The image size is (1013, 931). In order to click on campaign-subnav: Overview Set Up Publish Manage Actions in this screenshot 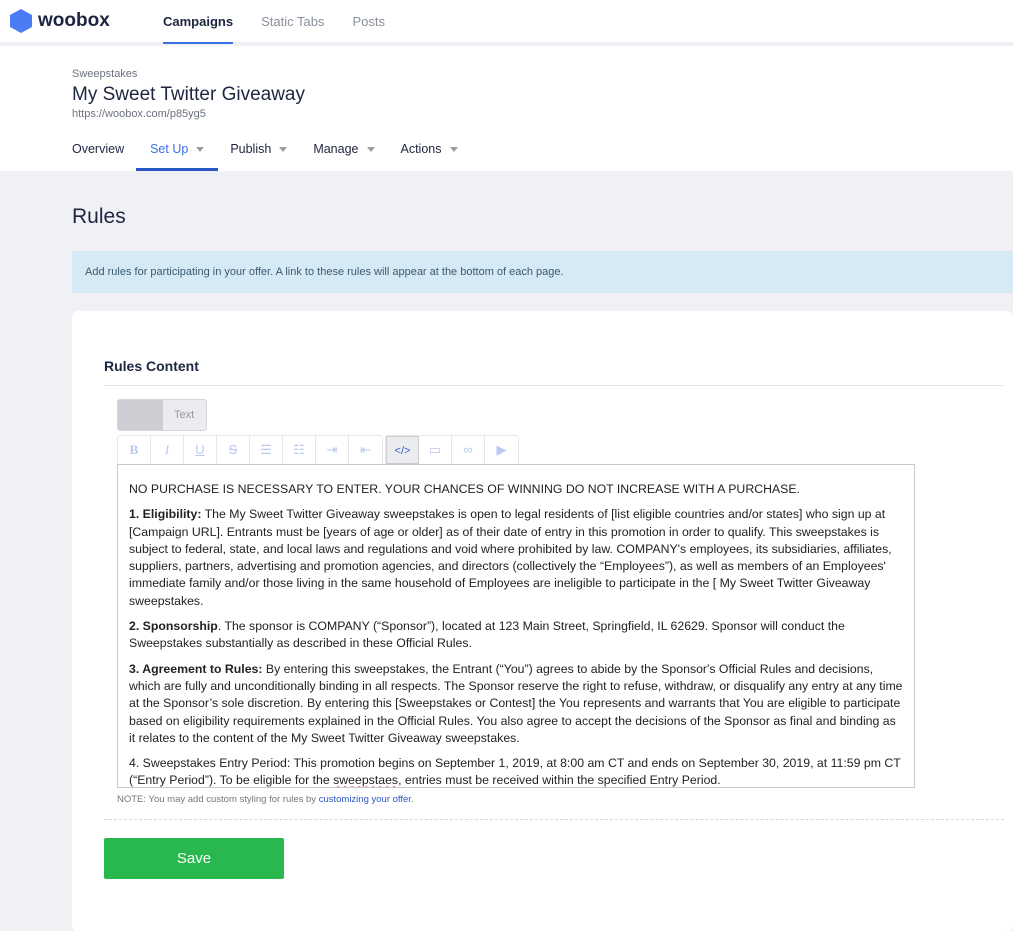, I will do `click(278, 153)`.